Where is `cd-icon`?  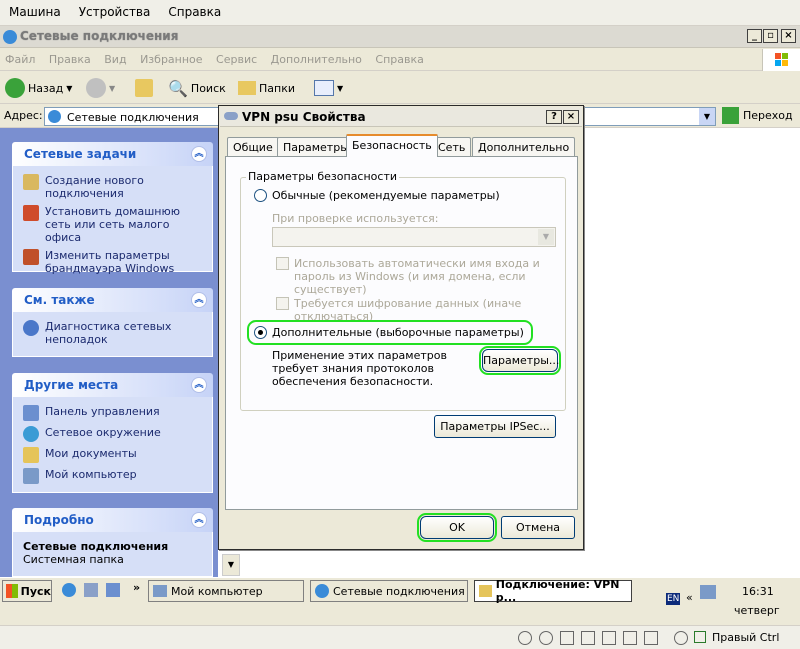
cd-icon is located at coordinates (546, 638).